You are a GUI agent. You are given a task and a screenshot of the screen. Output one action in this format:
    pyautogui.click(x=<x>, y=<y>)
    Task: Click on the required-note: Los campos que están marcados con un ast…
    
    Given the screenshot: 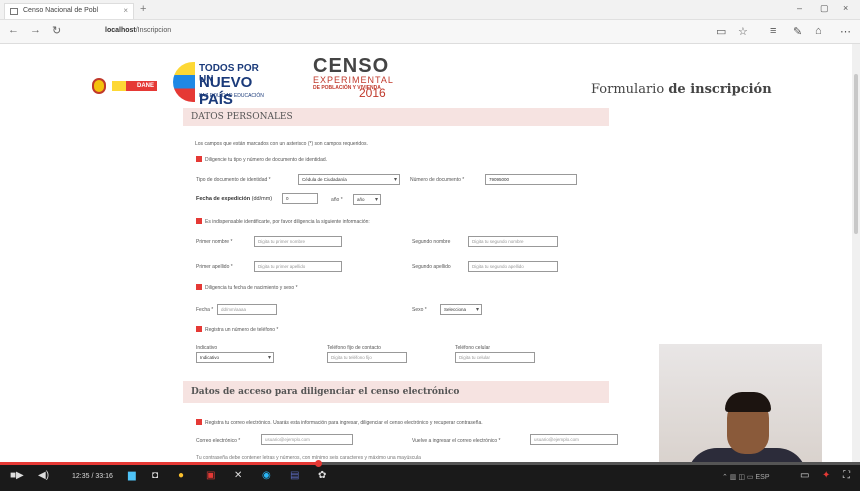 What is the action you would take?
    pyautogui.click(x=281, y=144)
    